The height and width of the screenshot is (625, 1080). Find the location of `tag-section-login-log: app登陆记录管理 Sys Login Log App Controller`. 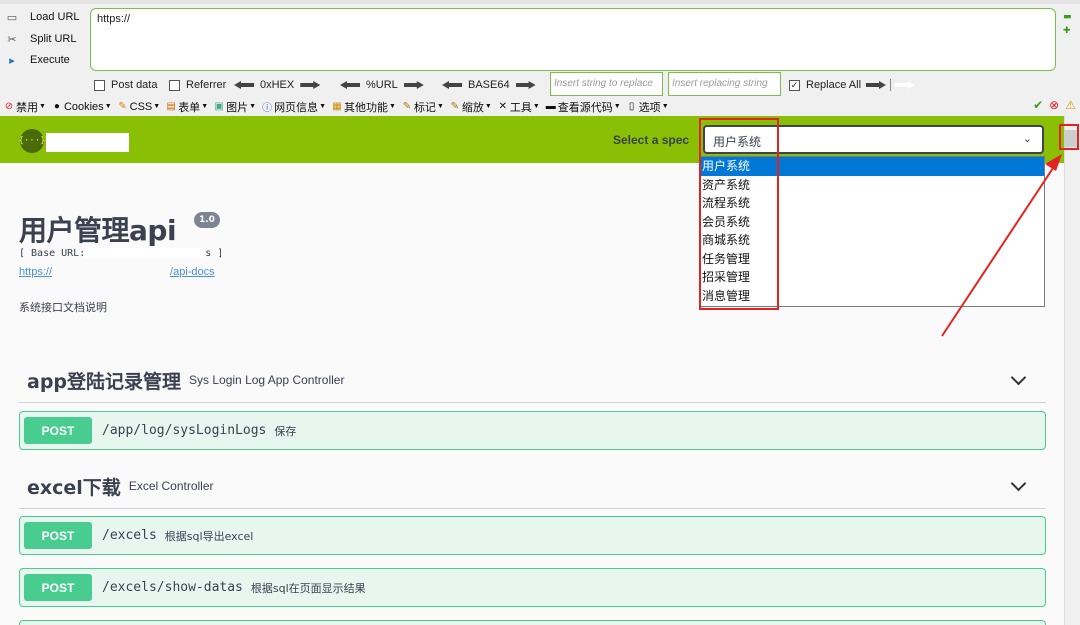

tag-section-login-log: app登陆记录管理 Sys Login Log App Controller is located at coordinates (532, 380).